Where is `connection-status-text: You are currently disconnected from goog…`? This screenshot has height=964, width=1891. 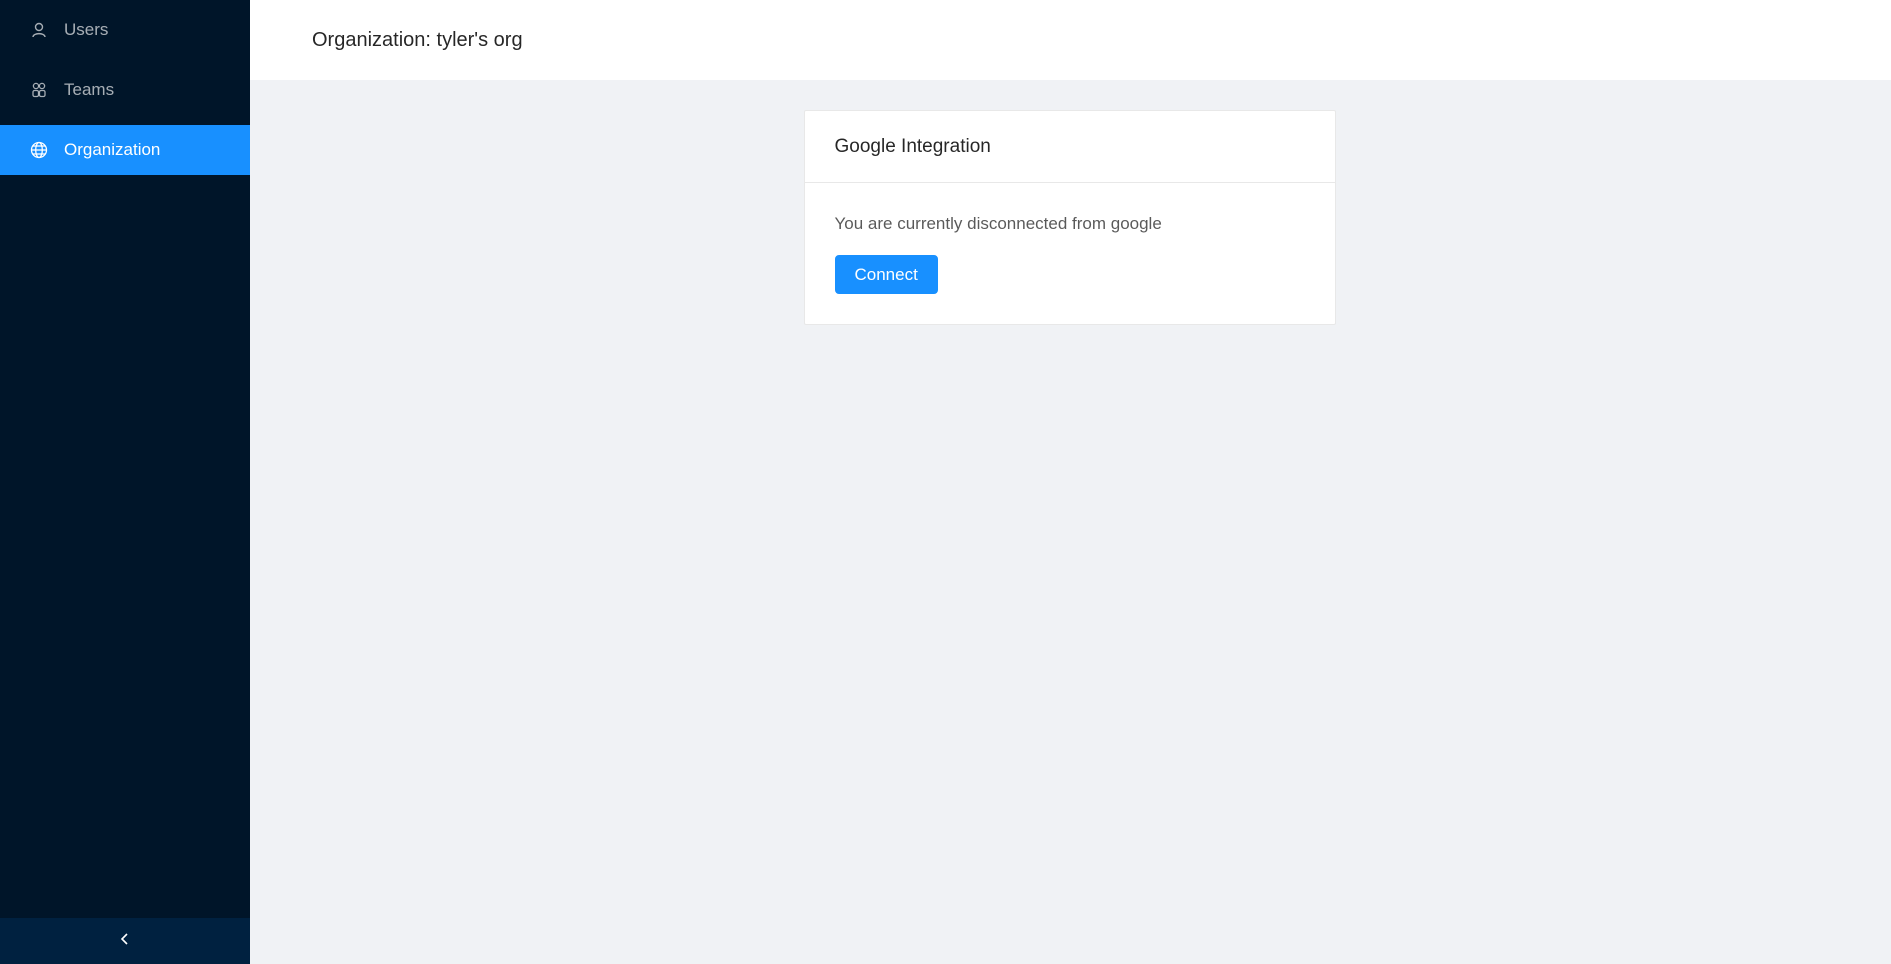
connection-status-text: You are currently disconnected from goog… is located at coordinates (998, 223).